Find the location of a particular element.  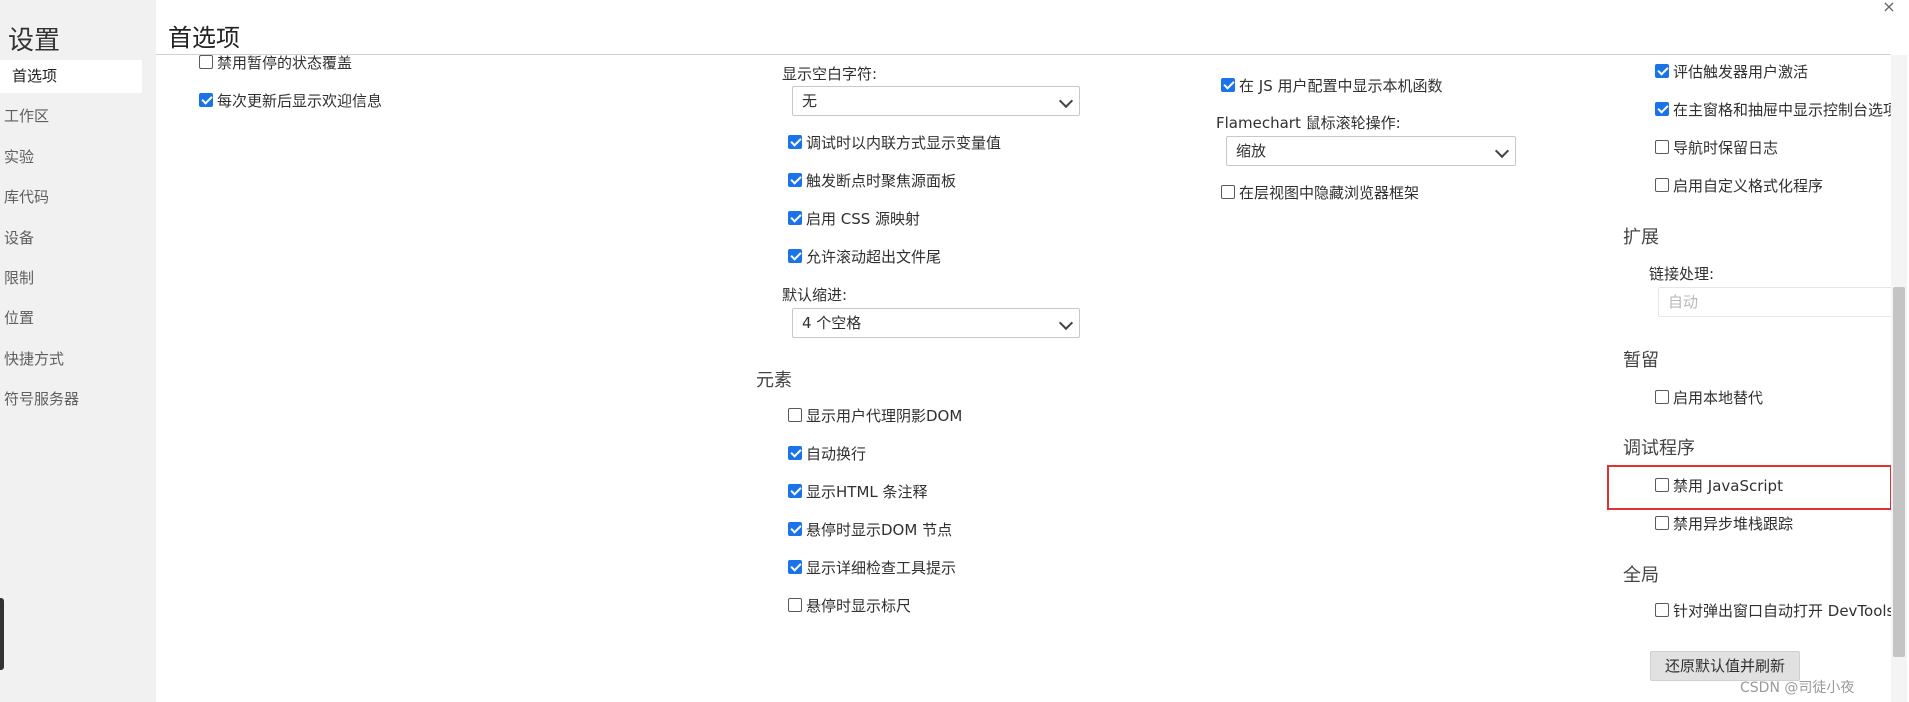

checkbox-label: 允许滚动超出文件尾 is located at coordinates (874, 256).